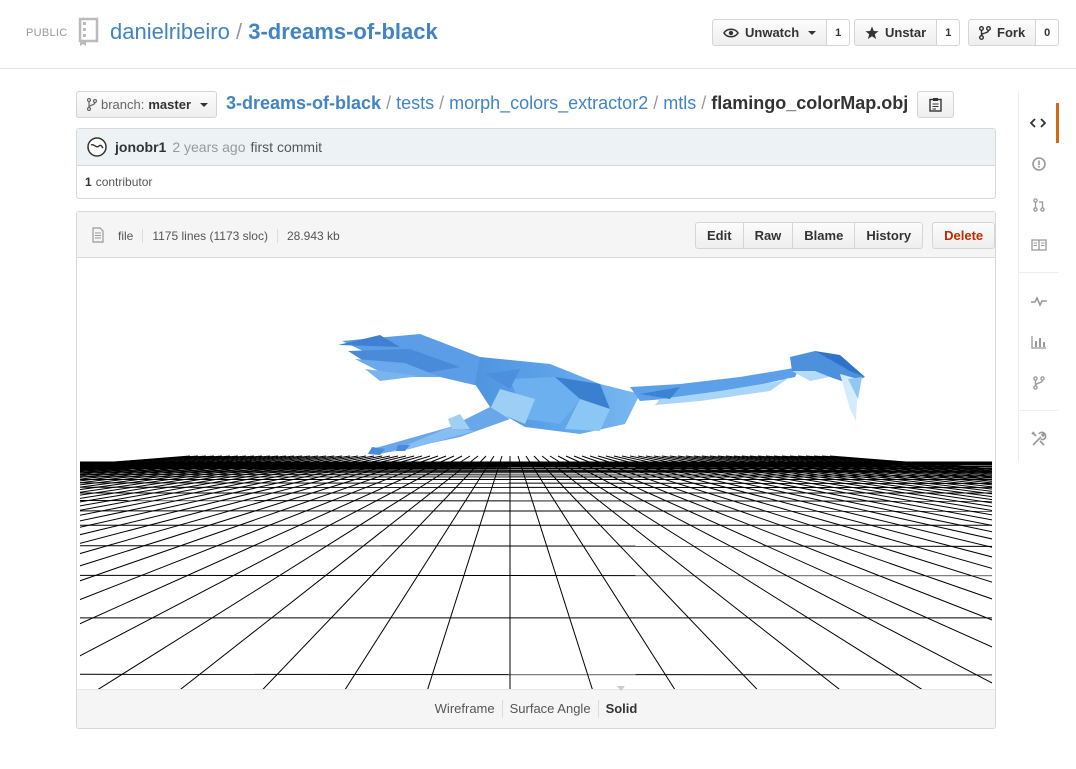  What do you see at coordinates (963, 235) in the screenshot?
I see `delete-button: Delete` at bounding box center [963, 235].